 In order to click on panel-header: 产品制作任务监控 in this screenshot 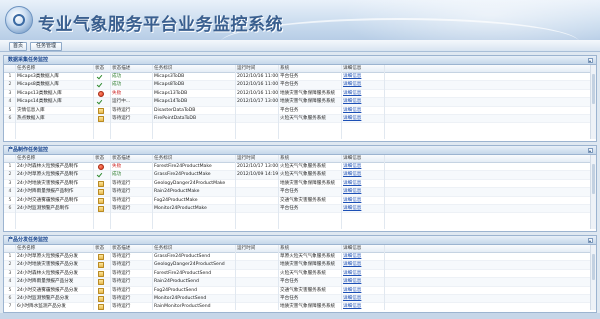, I will do `click(300, 150)`.